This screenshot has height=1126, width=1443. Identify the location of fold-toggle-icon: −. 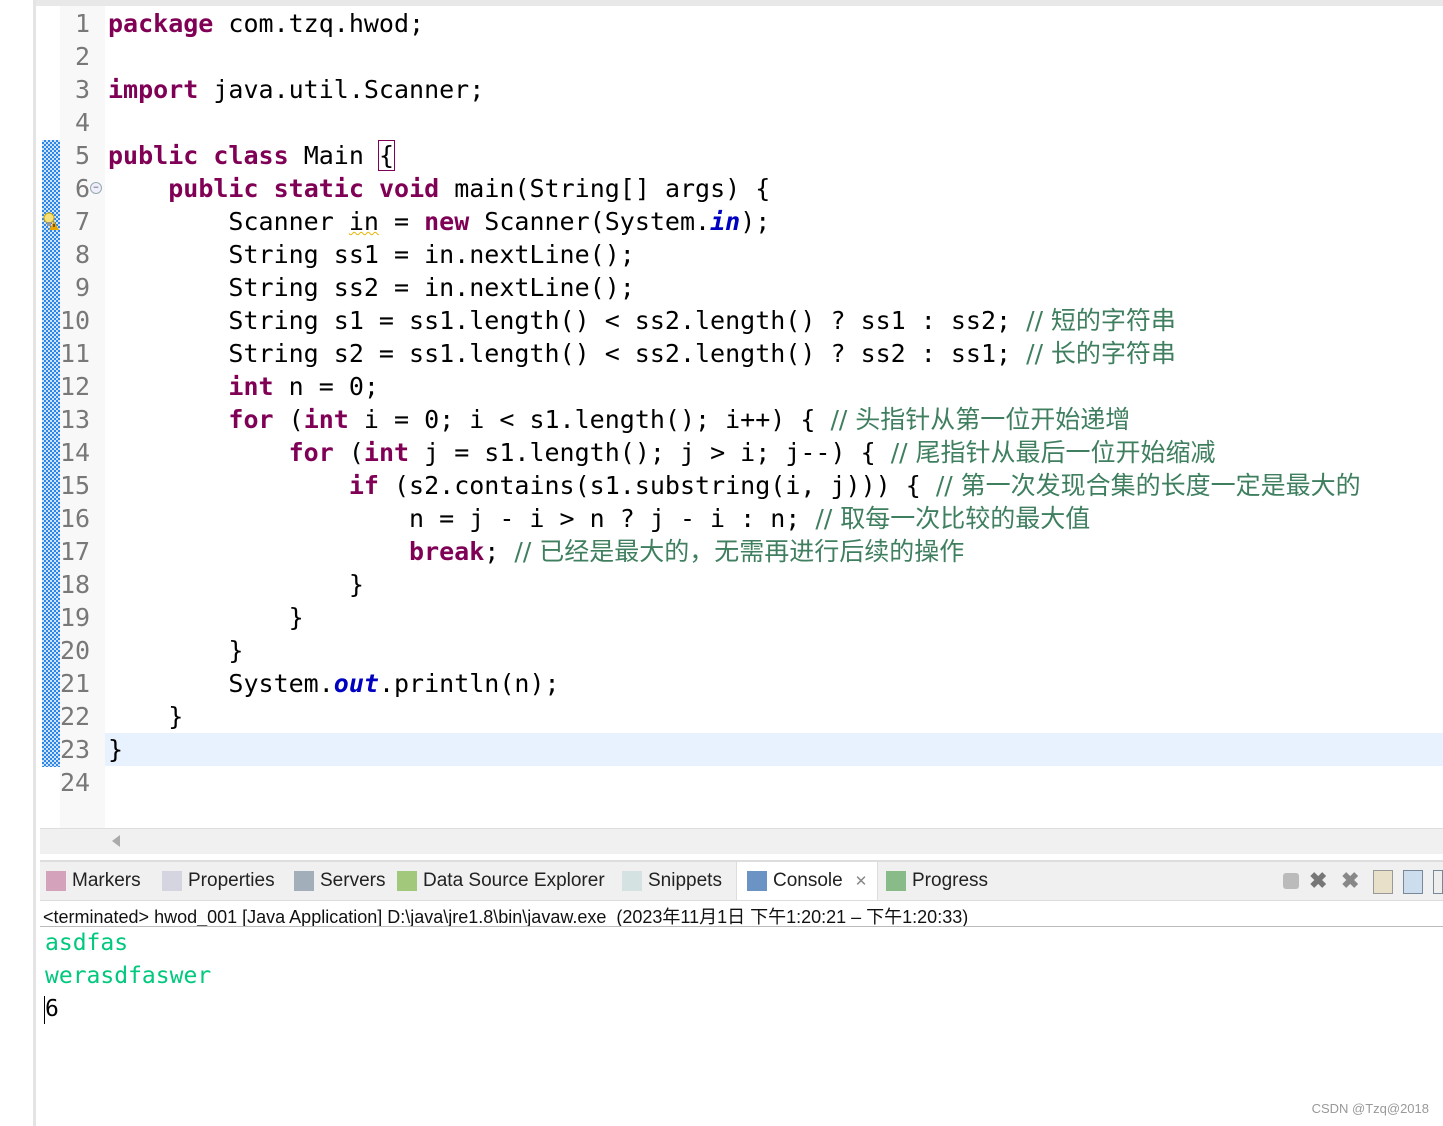
(96, 188).